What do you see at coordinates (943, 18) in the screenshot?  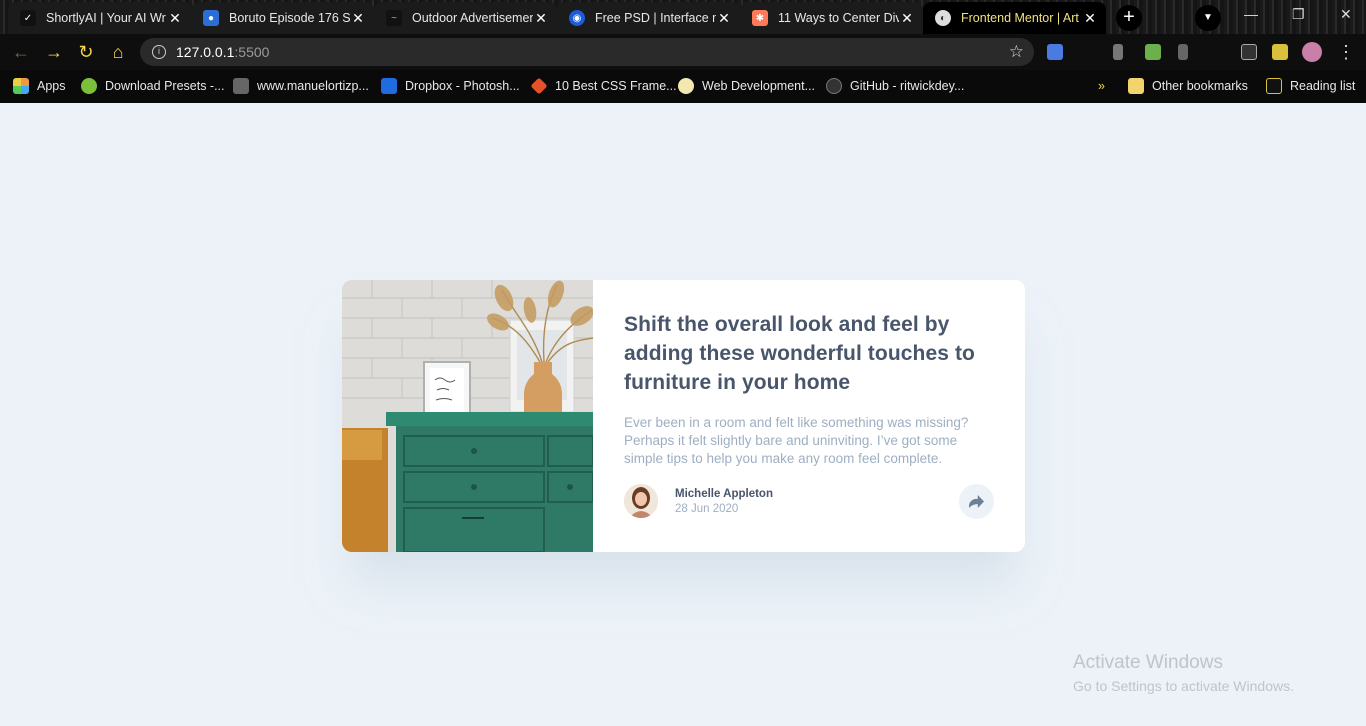 I see `frontend-mentor-icon: ◐` at bounding box center [943, 18].